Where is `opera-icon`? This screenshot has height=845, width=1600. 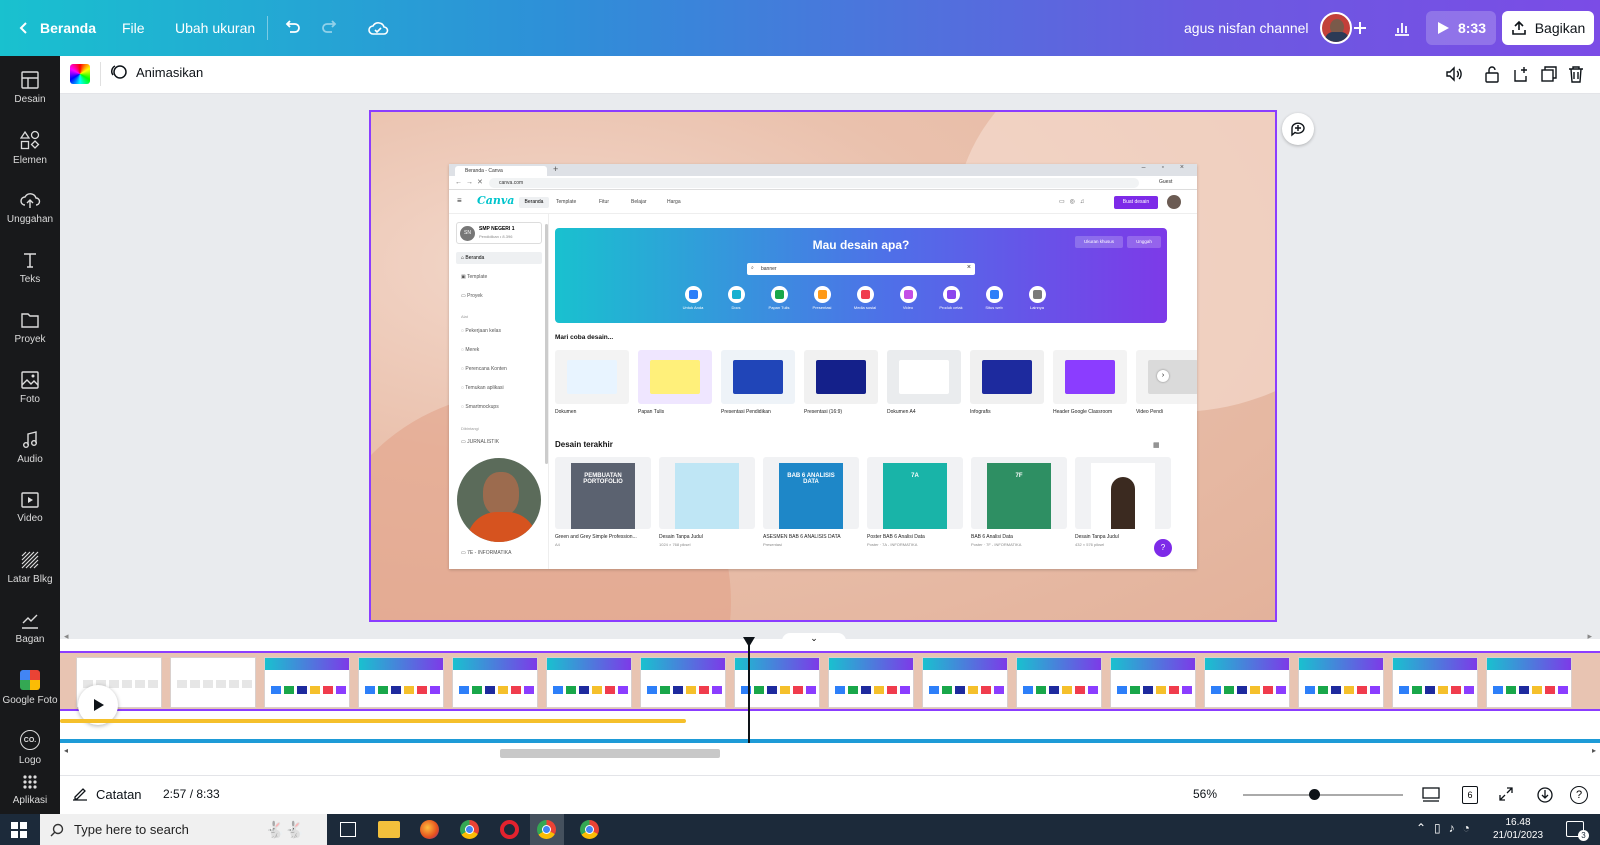
opera-icon is located at coordinates (509, 829).